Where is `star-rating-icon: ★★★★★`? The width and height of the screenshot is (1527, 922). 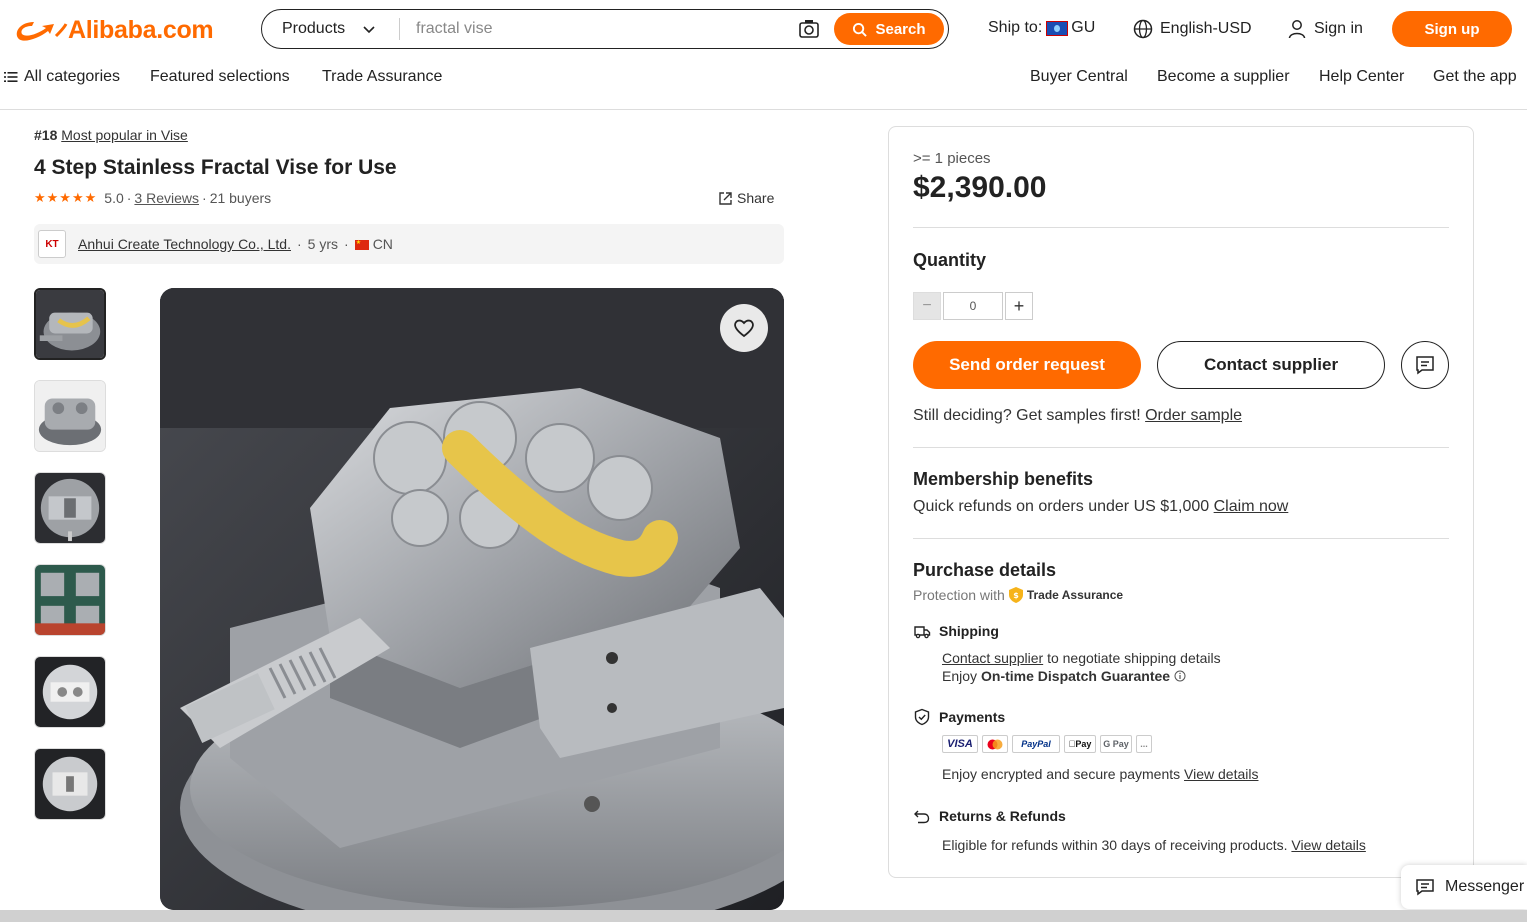 star-rating-icon: ★★★★★ is located at coordinates (66, 197).